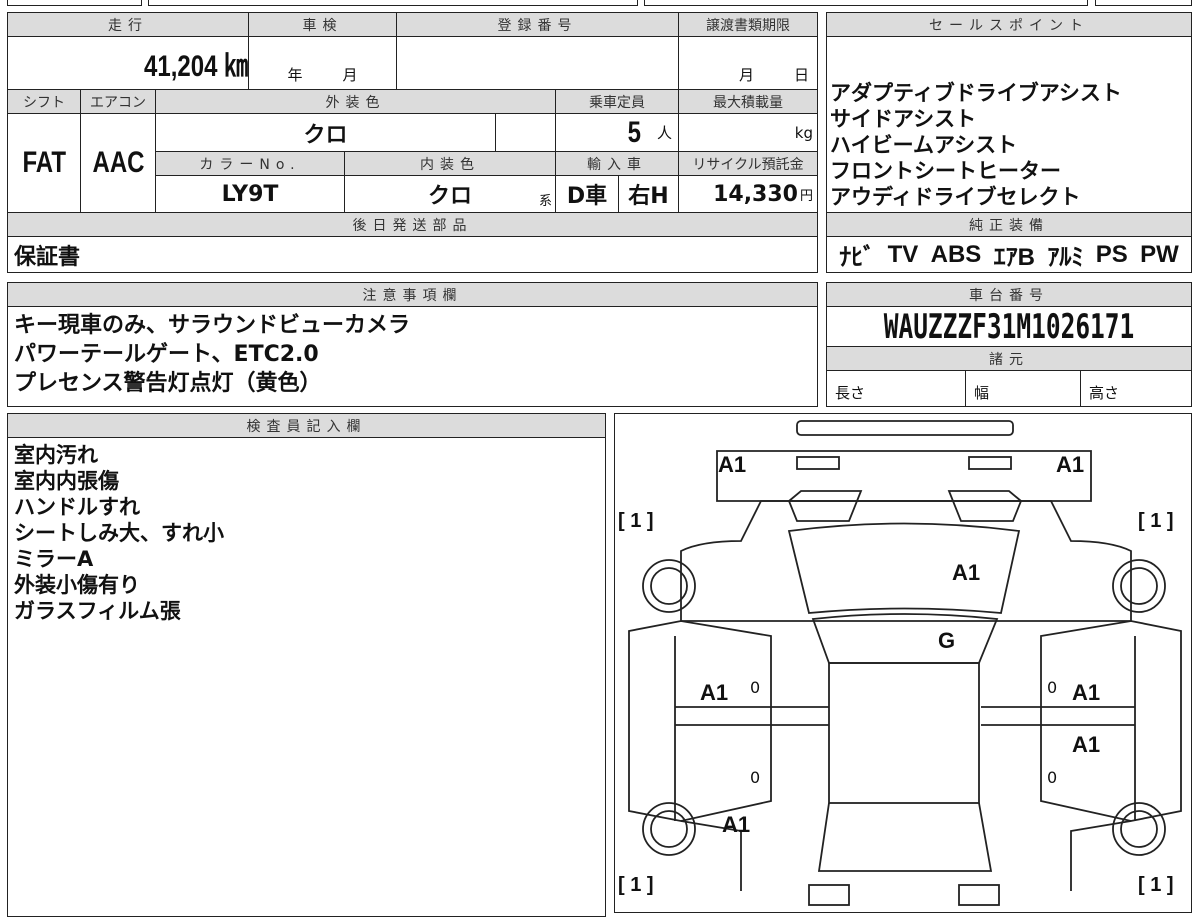 The height and width of the screenshot is (917, 1200). I want to click on note-line: キー現車のみ、サラウンドビューカメラ, so click(212, 325).